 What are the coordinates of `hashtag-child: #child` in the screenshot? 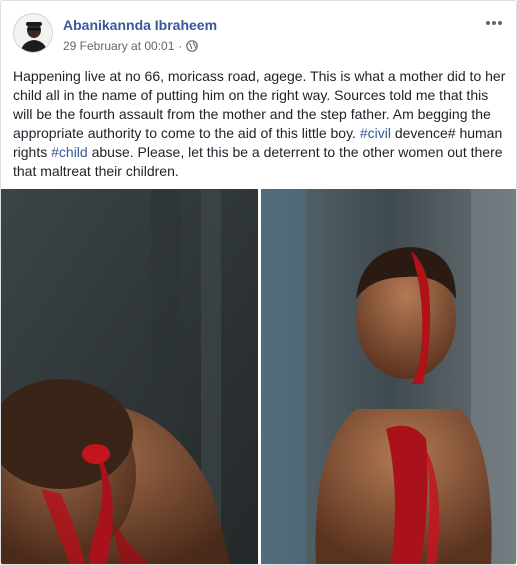 It's located at (69, 152).